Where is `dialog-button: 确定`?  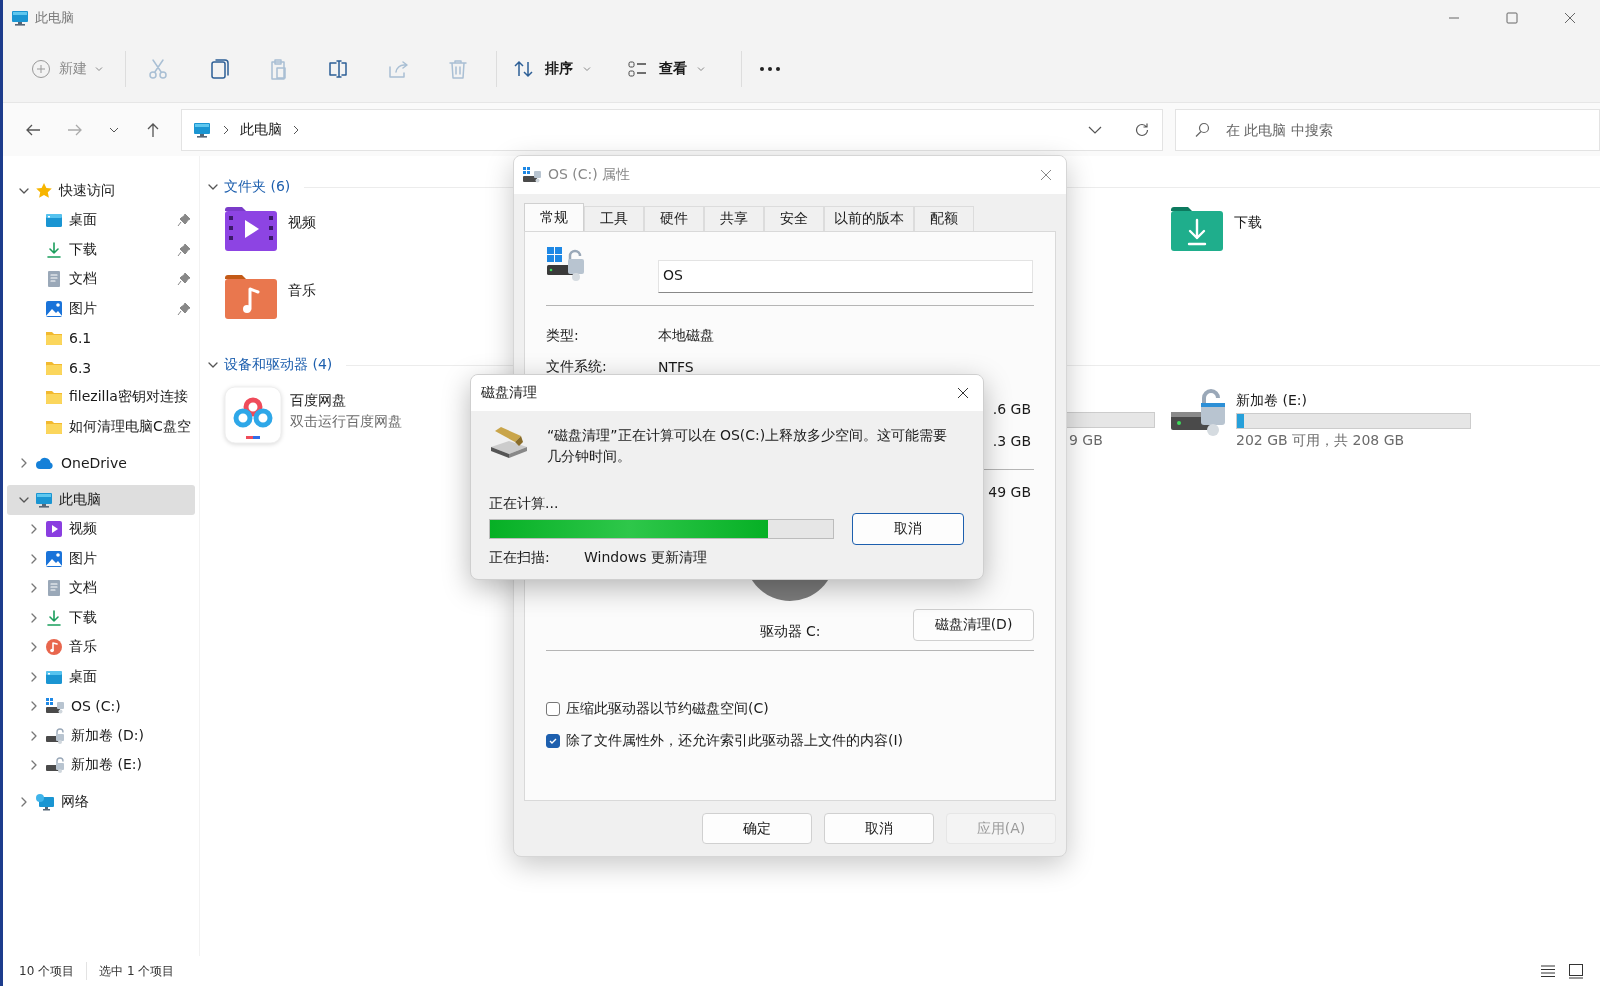
dialog-button: 确定 is located at coordinates (757, 828).